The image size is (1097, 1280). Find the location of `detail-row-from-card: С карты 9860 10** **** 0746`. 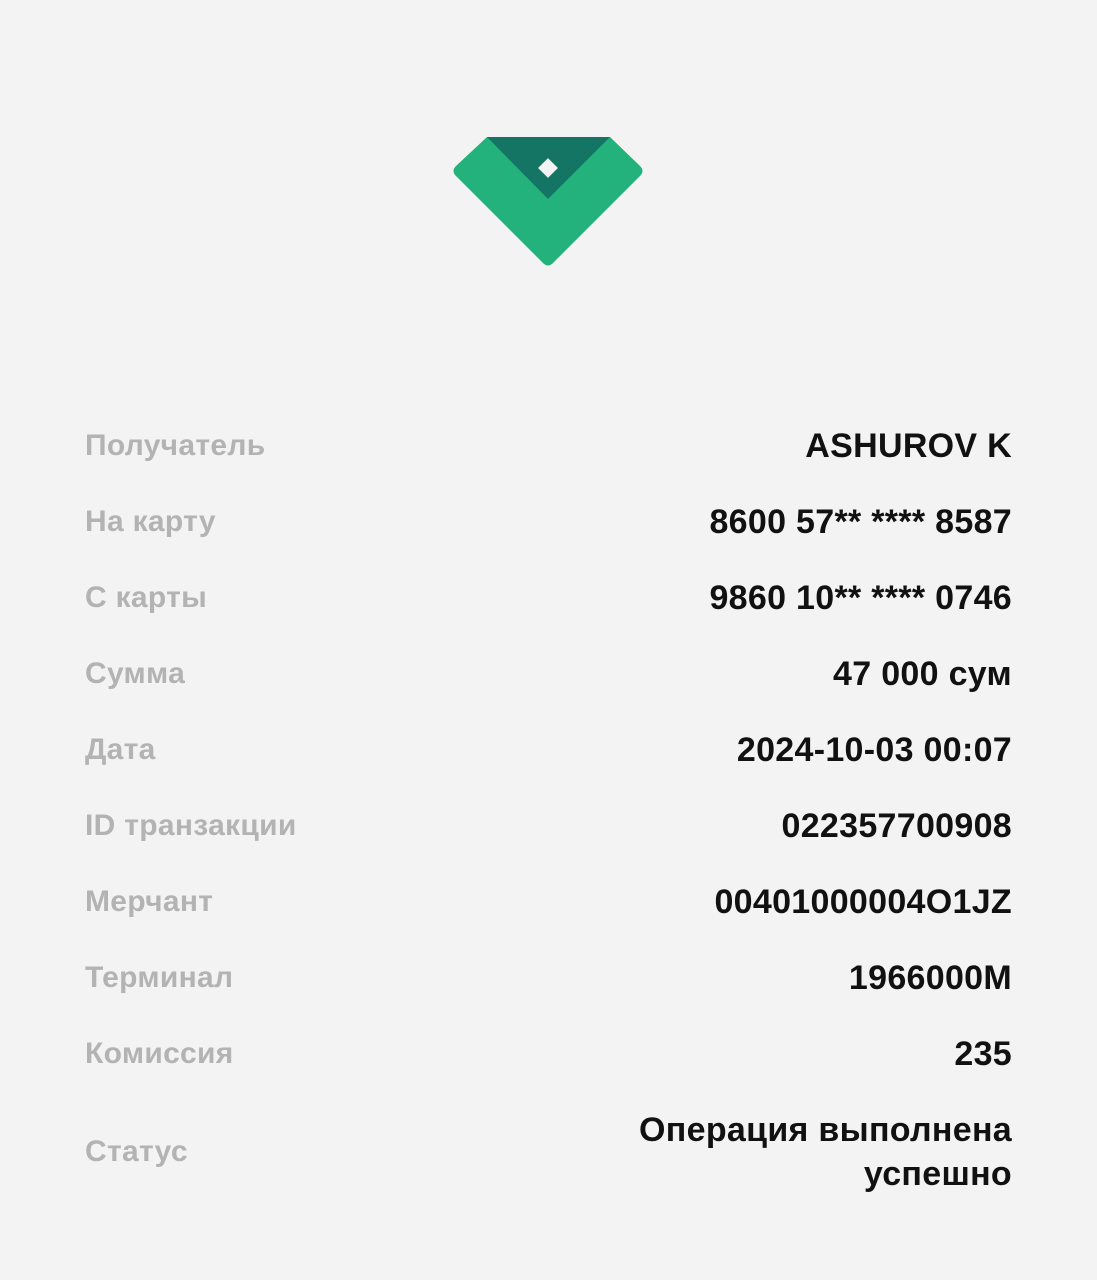

detail-row-from-card: С карты 9860 10** **** 0746 is located at coordinates (548, 598).